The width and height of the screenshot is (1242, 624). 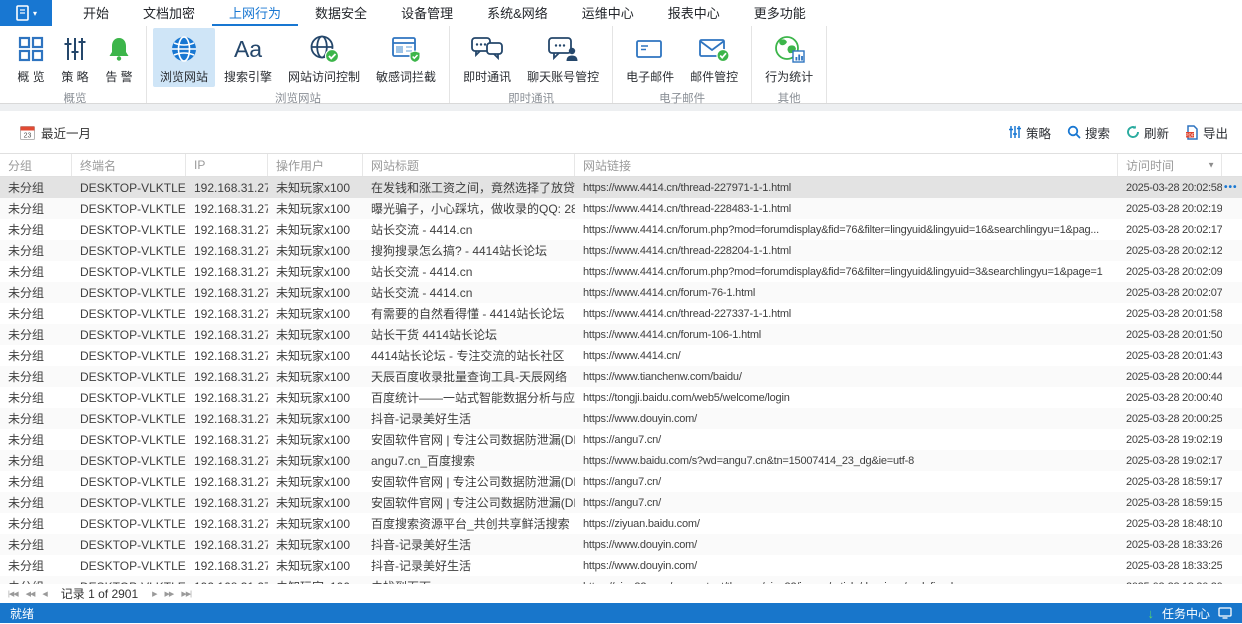 What do you see at coordinates (186, 594) in the screenshot?
I see `nav-last-button: ▶▶|` at bounding box center [186, 594].